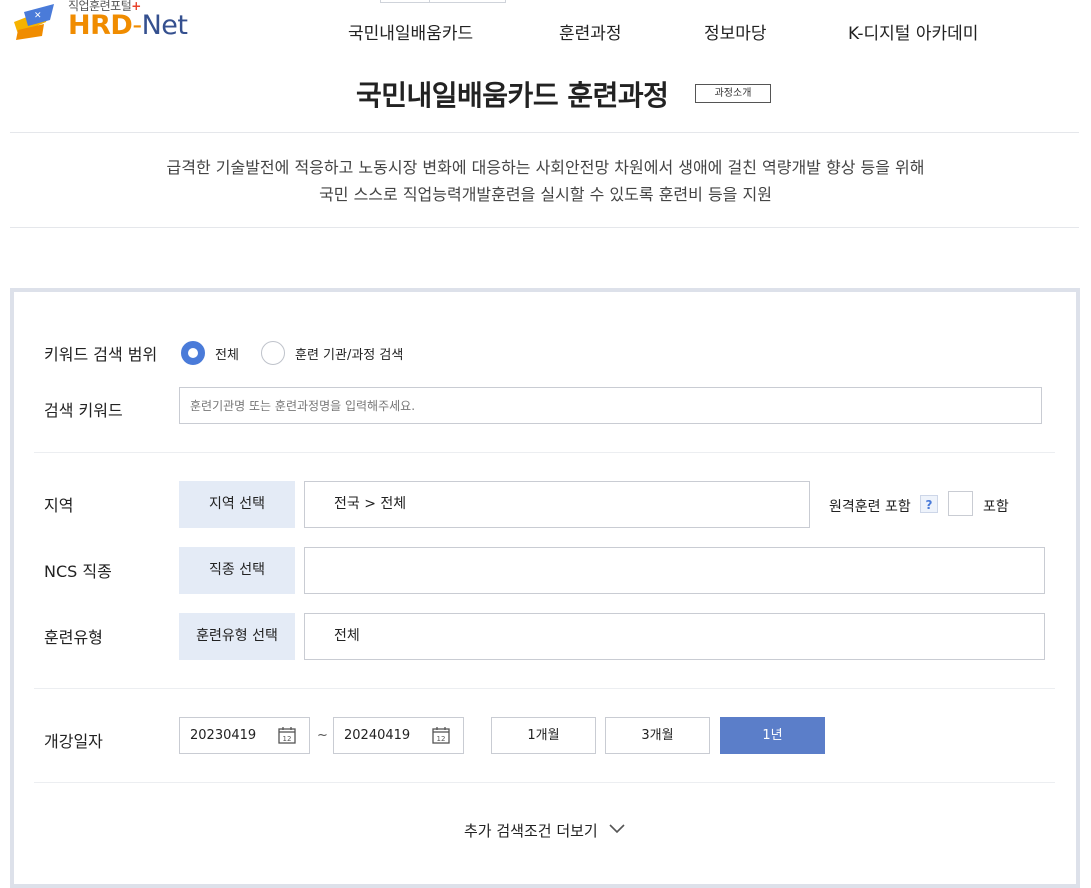  I want to click on training-type-label: 훈련유형, so click(73, 637).